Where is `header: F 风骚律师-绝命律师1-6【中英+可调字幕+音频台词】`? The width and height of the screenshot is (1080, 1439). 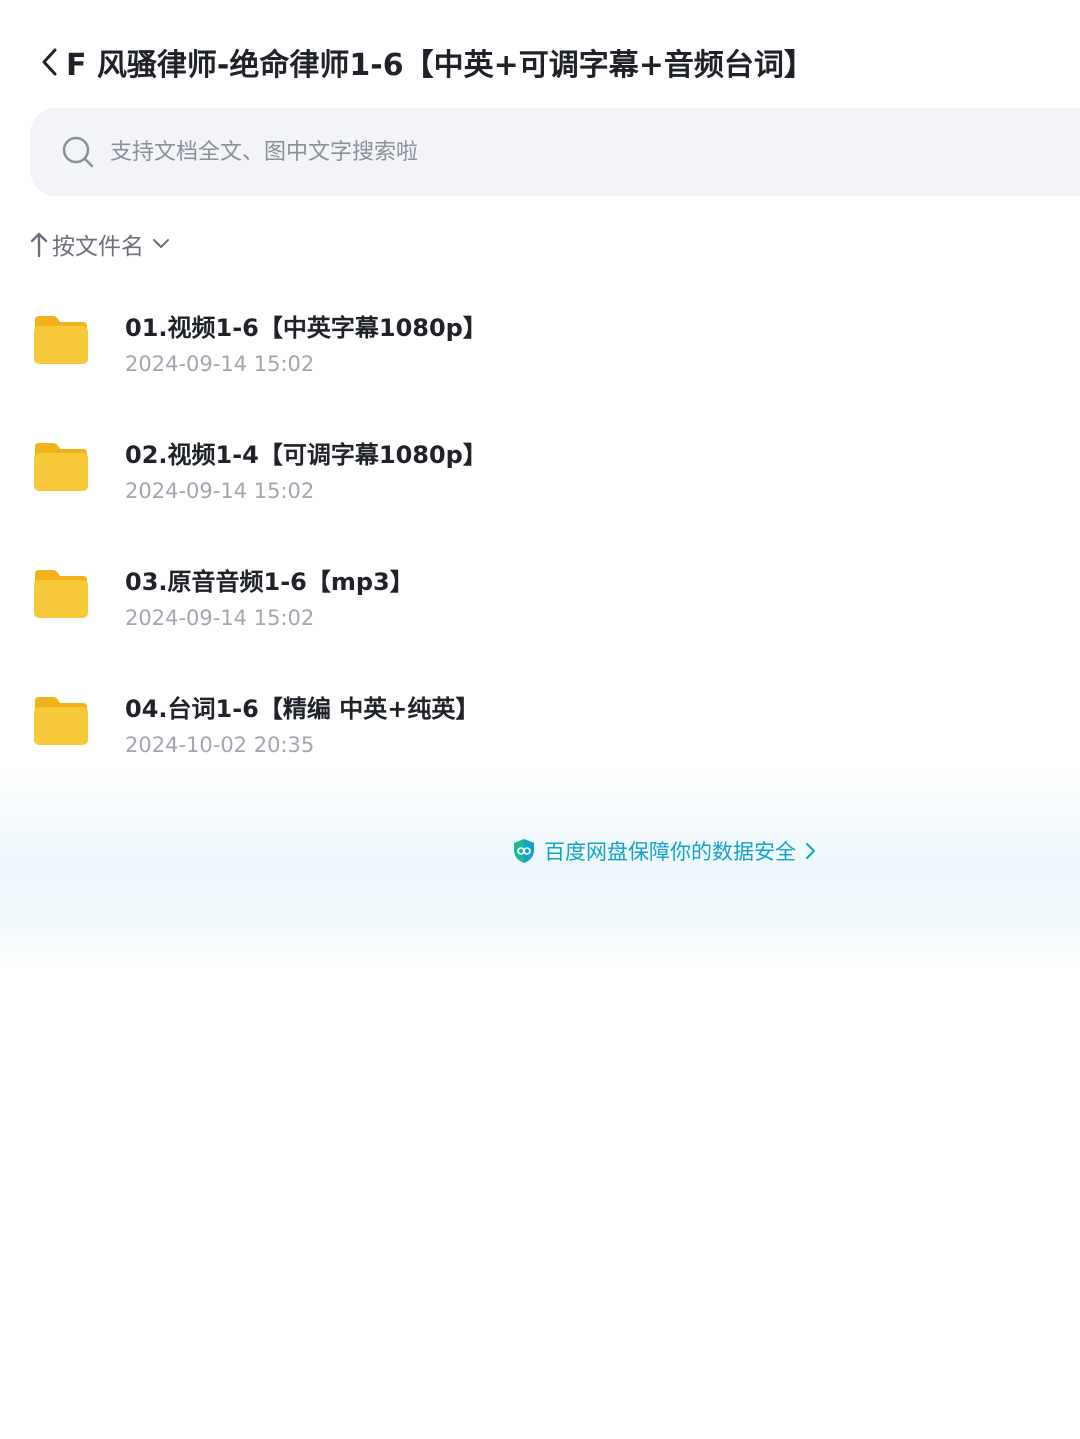
header: F 风骚律师-绝命律师1-6【中英+可调字幕+音频台词】 is located at coordinates (560, 62).